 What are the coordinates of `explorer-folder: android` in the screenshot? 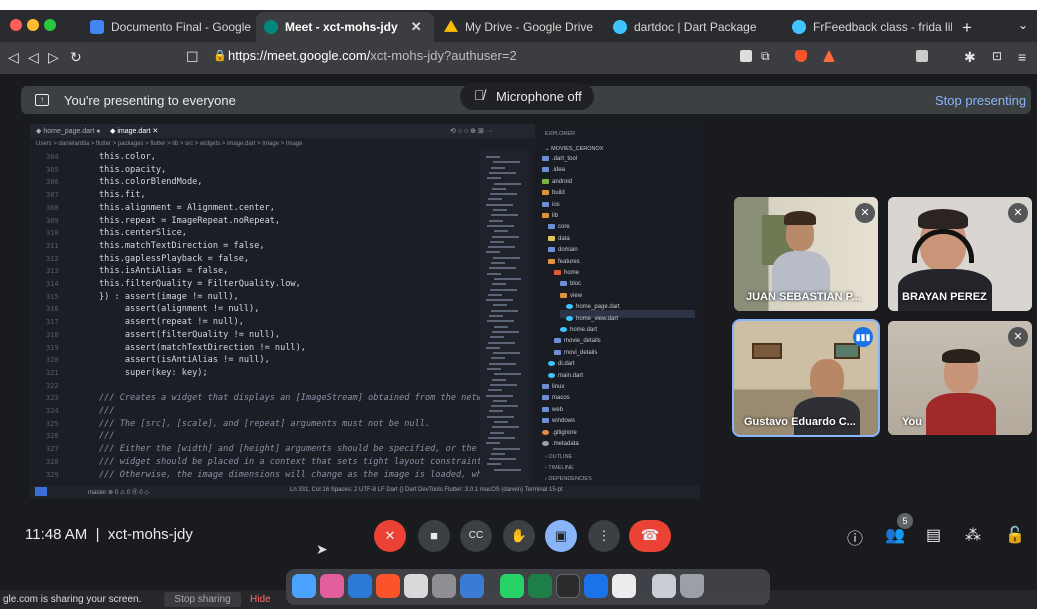 It's located at (557, 181).